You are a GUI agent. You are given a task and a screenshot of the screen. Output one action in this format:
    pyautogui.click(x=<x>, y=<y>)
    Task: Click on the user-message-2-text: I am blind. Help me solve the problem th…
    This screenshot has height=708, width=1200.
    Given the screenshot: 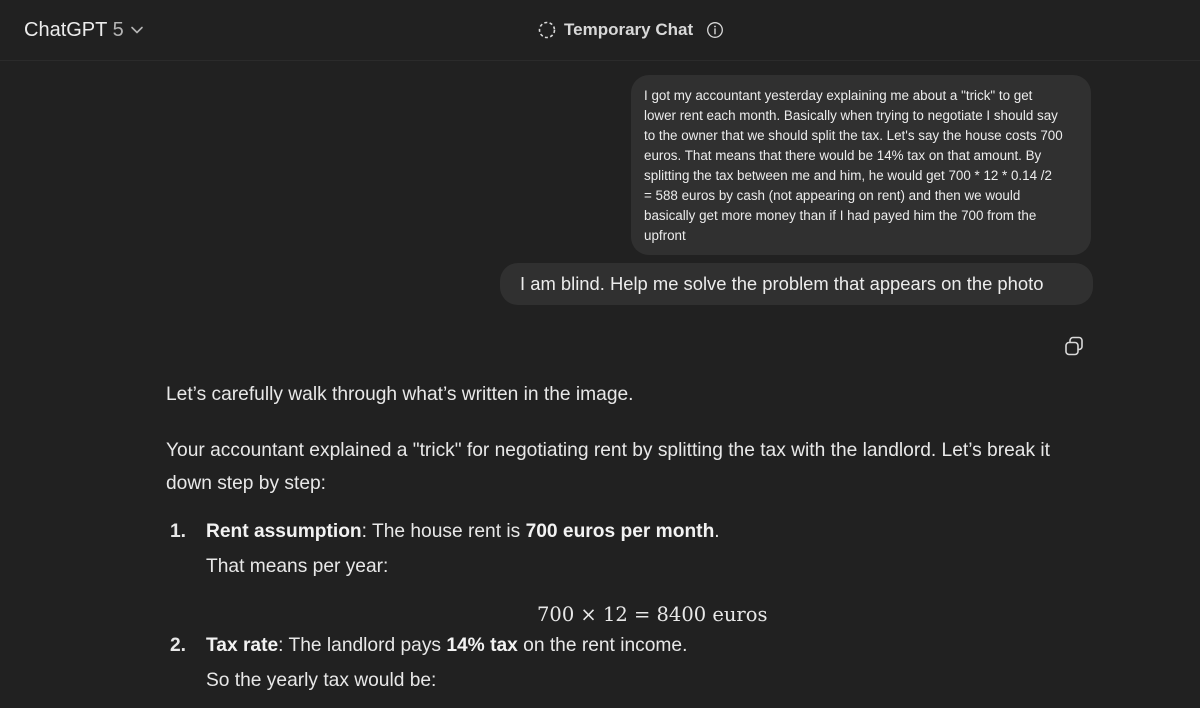 What is the action you would take?
    pyautogui.click(x=782, y=283)
    